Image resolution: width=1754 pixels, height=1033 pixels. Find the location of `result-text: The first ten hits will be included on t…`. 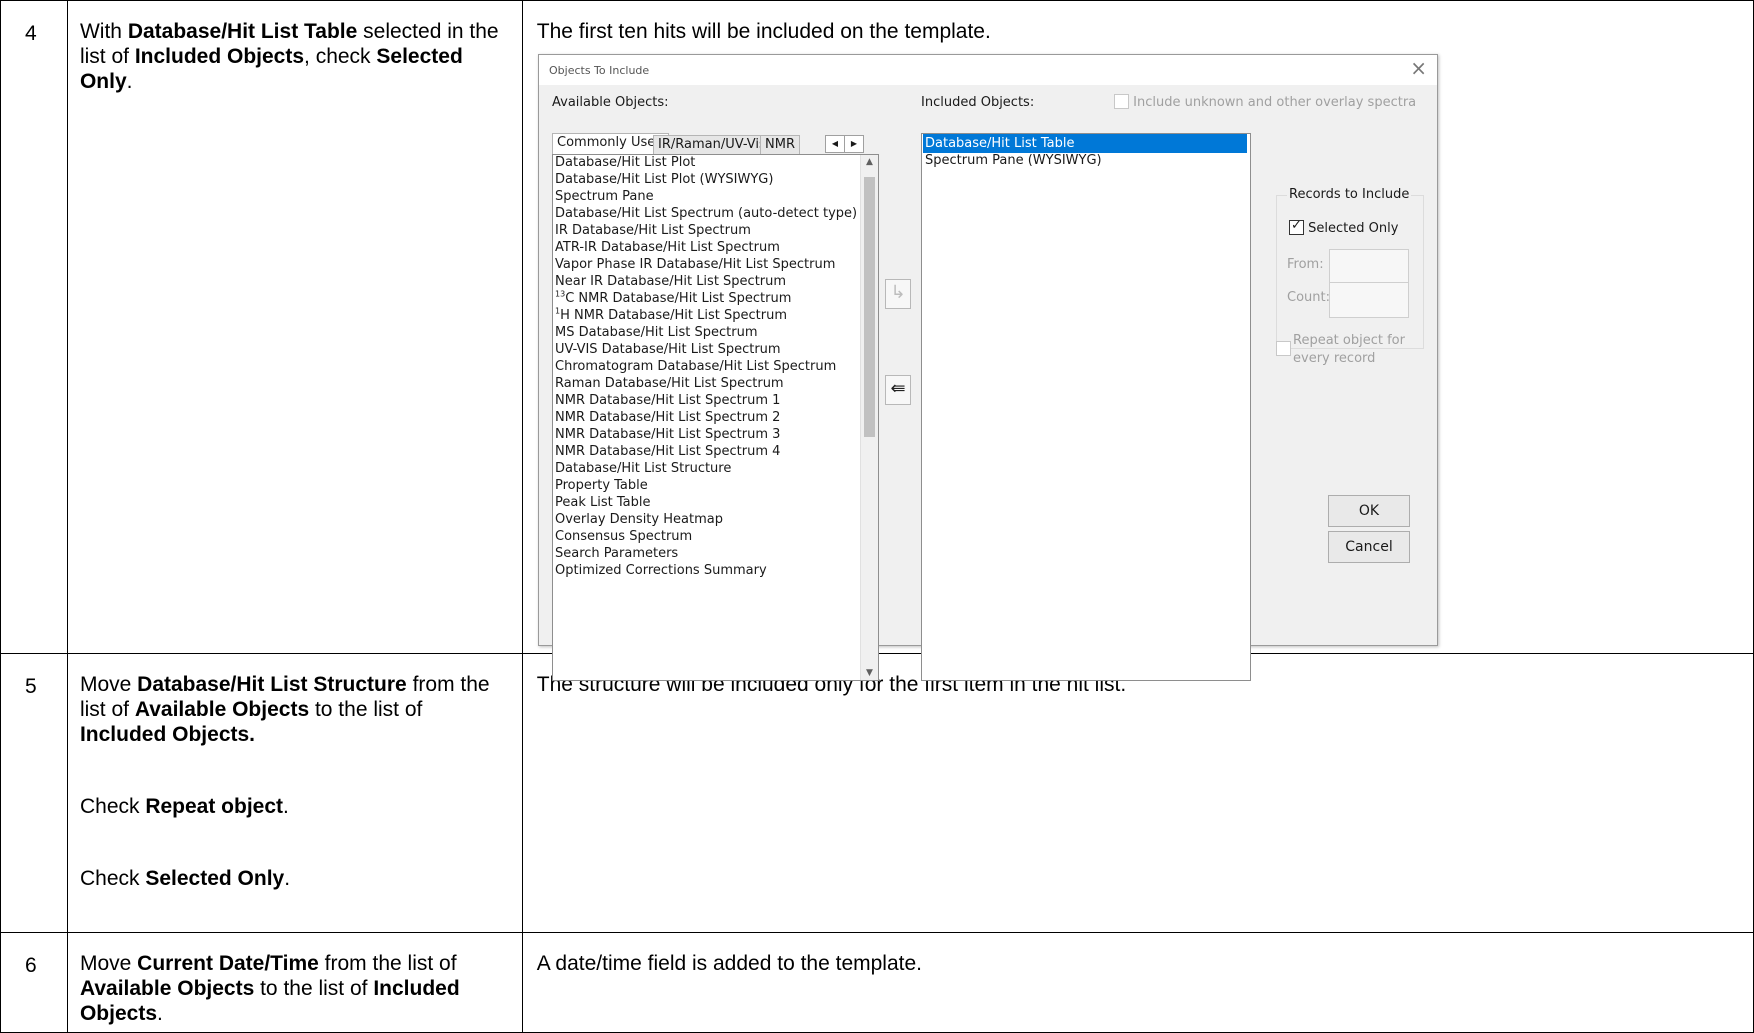

result-text: The first ten hits will be included on t… is located at coordinates (763, 31).